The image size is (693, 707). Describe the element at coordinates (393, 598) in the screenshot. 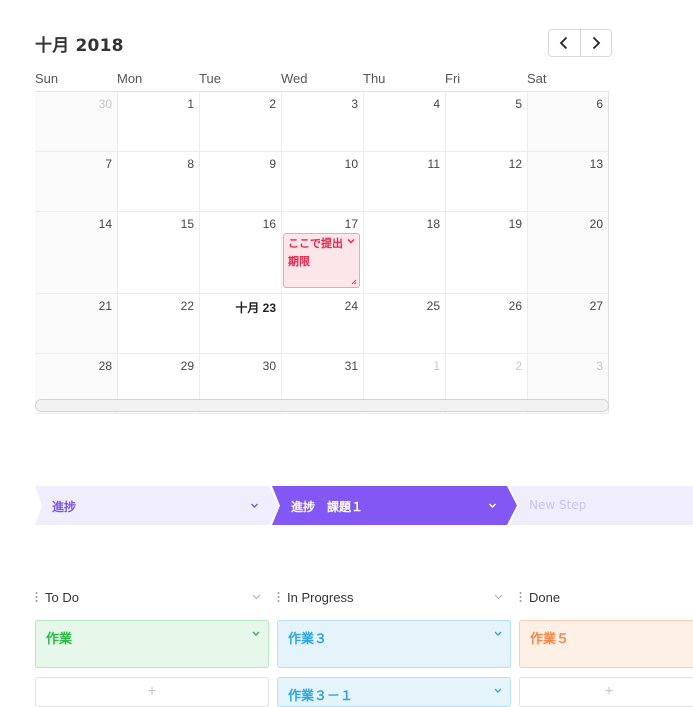

I see `column-header-in-progress: In Progress` at that location.